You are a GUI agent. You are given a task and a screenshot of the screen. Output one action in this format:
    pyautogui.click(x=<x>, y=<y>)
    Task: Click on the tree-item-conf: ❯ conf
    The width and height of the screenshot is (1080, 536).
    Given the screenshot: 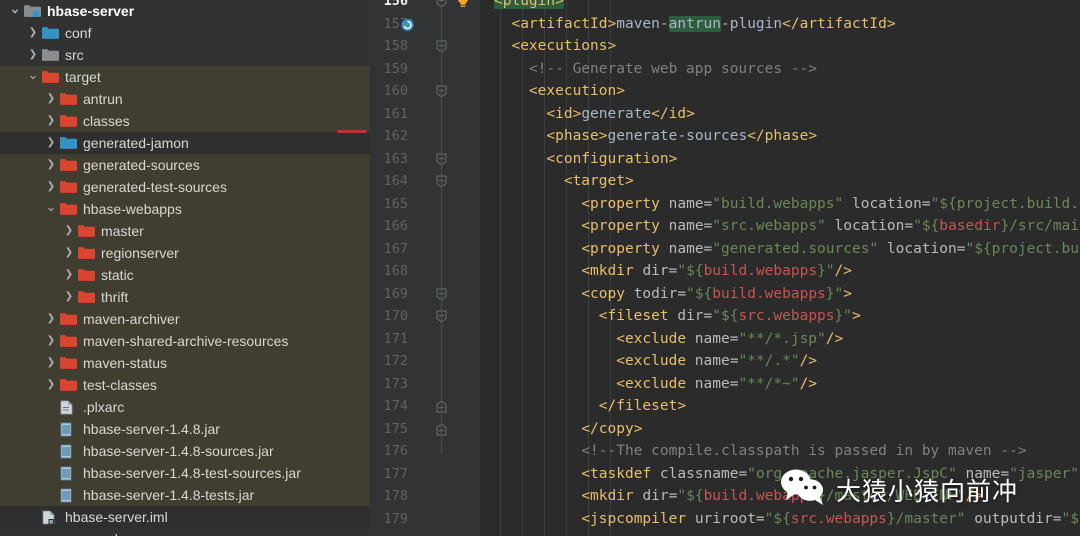 What is the action you would take?
    pyautogui.click(x=185, y=33)
    